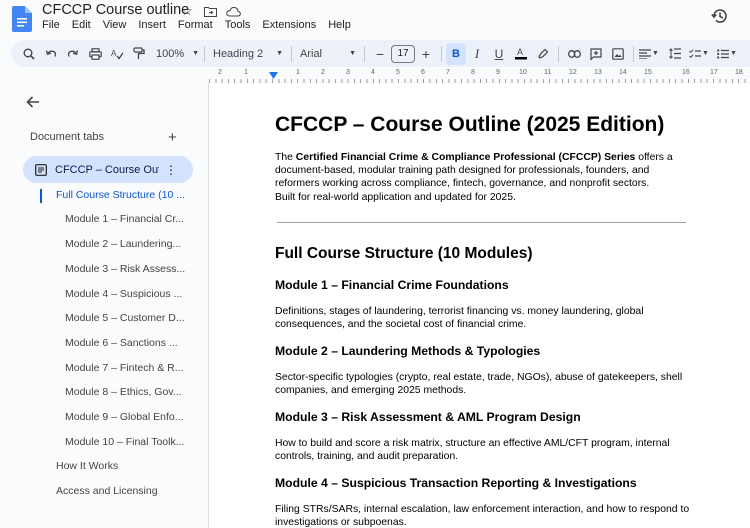 Image resolution: width=750 pixels, height=528 pixels. Describe the element at coordinates (172, 137) in the screenshot. I see `add-tab-button: +` at that location.